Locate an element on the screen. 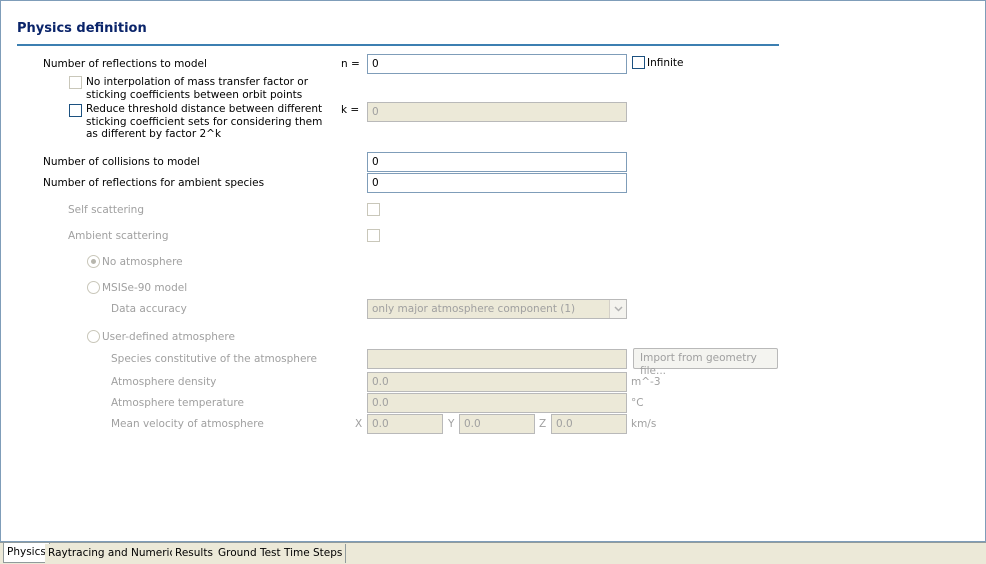  self-scattering-label: Self scattering is located at coordinates (106, 210).